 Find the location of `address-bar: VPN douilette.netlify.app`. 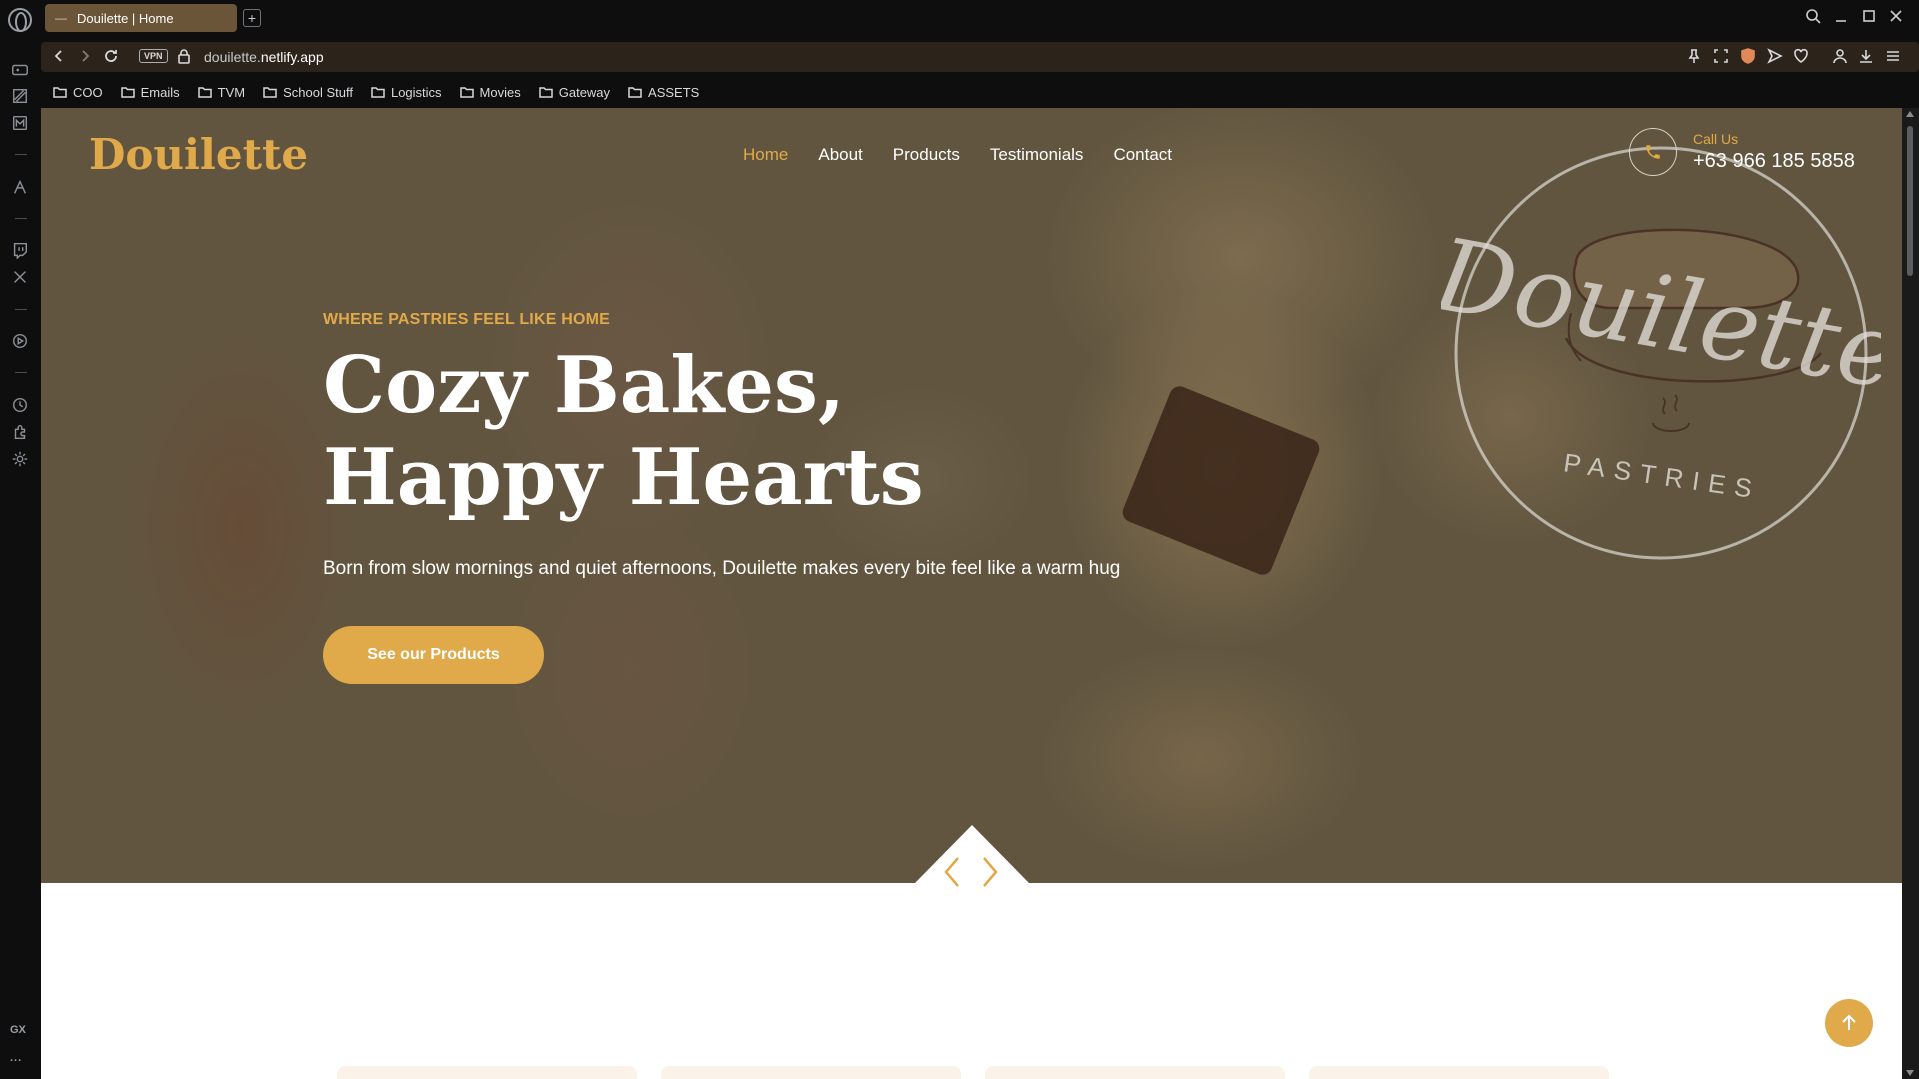

address-bar: VPN douilette.netlify.app is located at coordinates (980, 57).